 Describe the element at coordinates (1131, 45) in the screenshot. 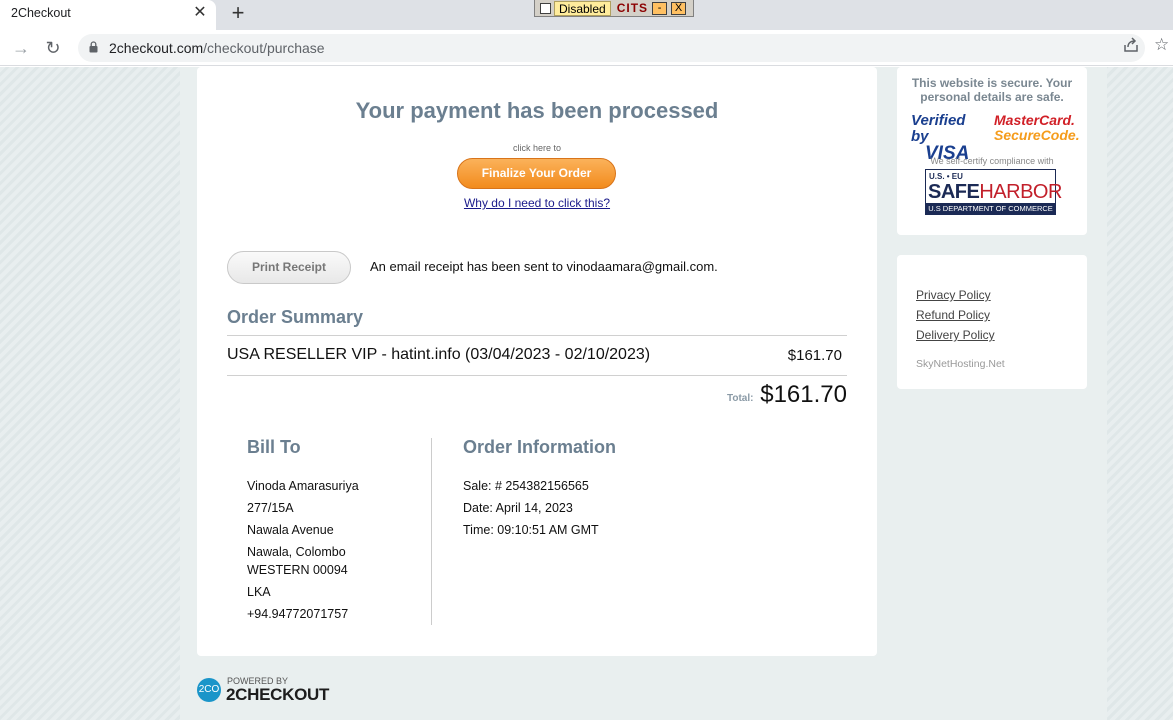

I see `share-icon` at that location.